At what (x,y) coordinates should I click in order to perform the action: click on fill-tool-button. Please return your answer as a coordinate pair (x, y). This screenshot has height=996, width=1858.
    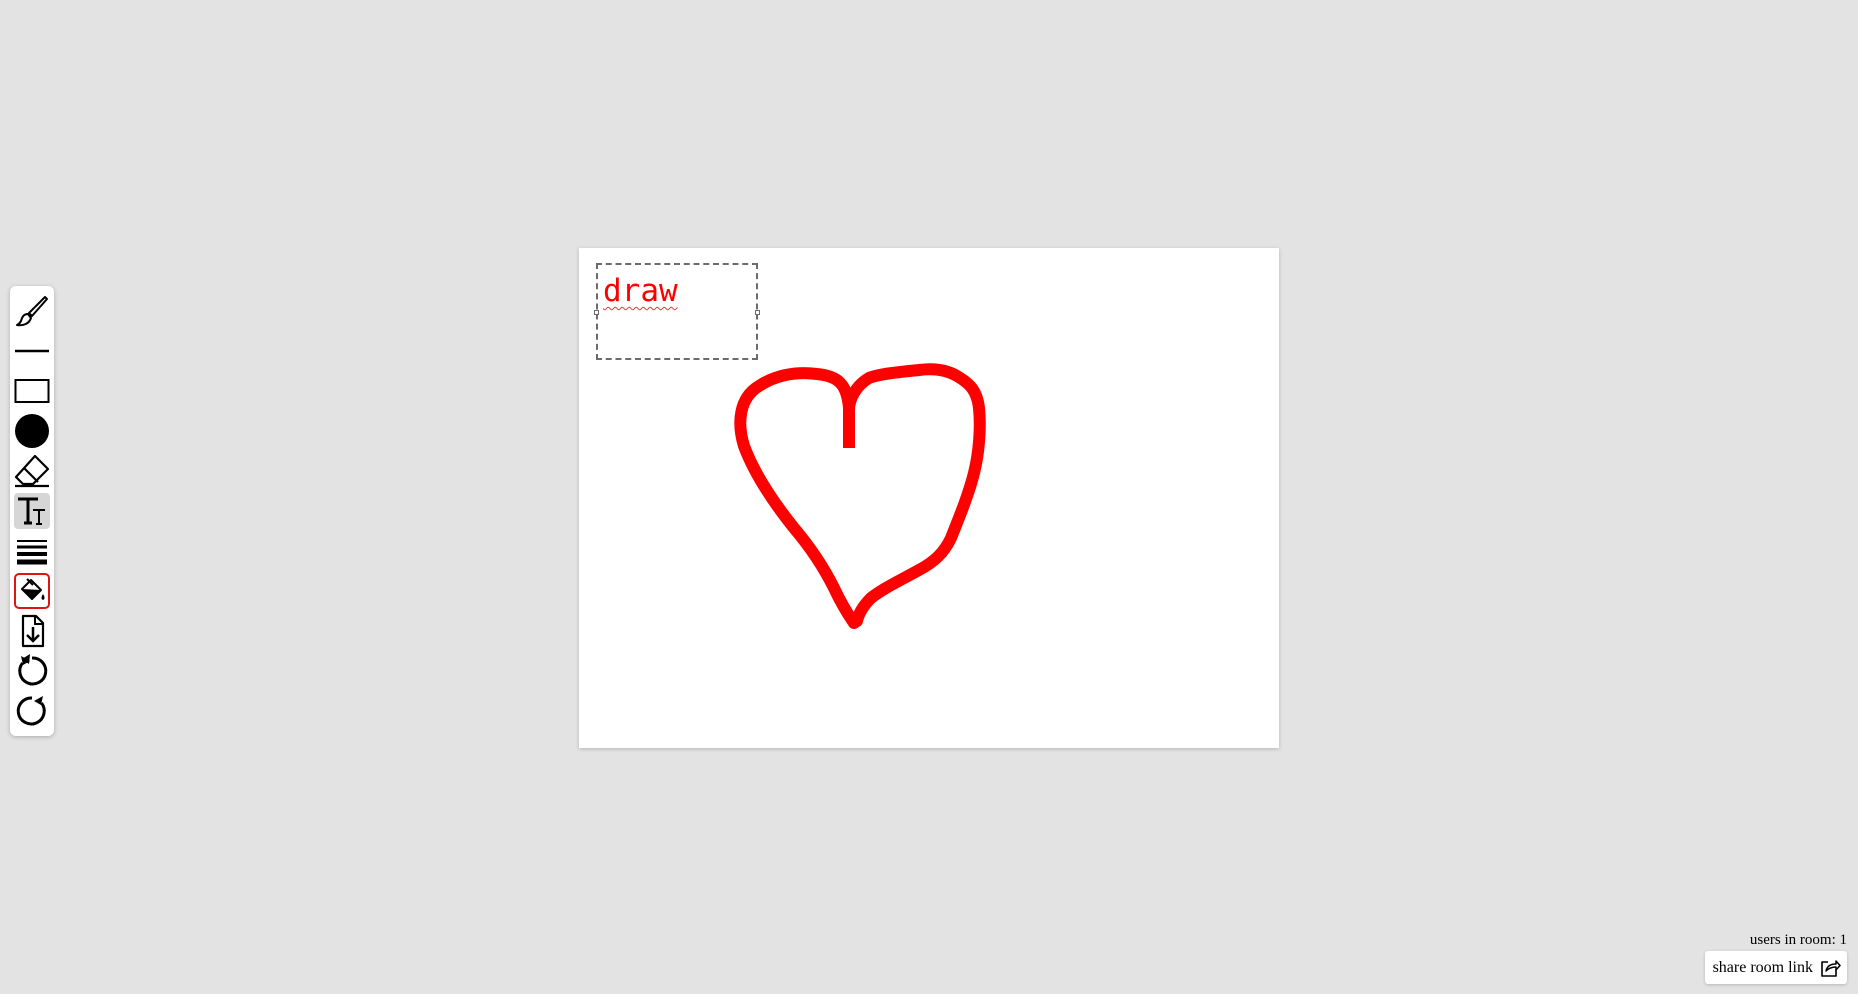
    Looking at the image, I should click on (32, 591).